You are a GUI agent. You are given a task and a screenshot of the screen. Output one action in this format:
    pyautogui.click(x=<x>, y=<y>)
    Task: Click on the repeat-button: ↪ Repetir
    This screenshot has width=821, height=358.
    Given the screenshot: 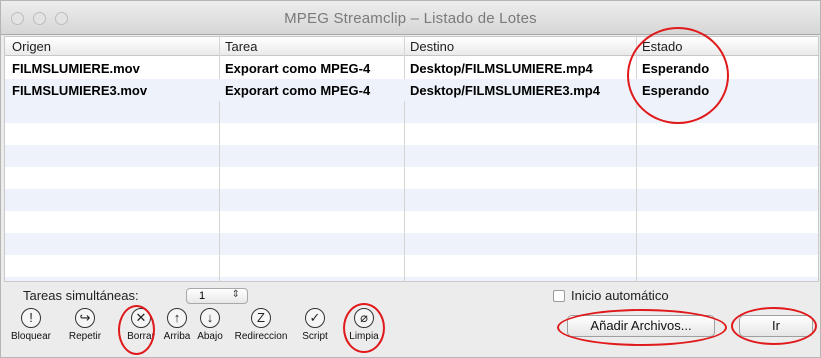 What is the action you would take?
    pyautogui.click(x=85, y=325)
    